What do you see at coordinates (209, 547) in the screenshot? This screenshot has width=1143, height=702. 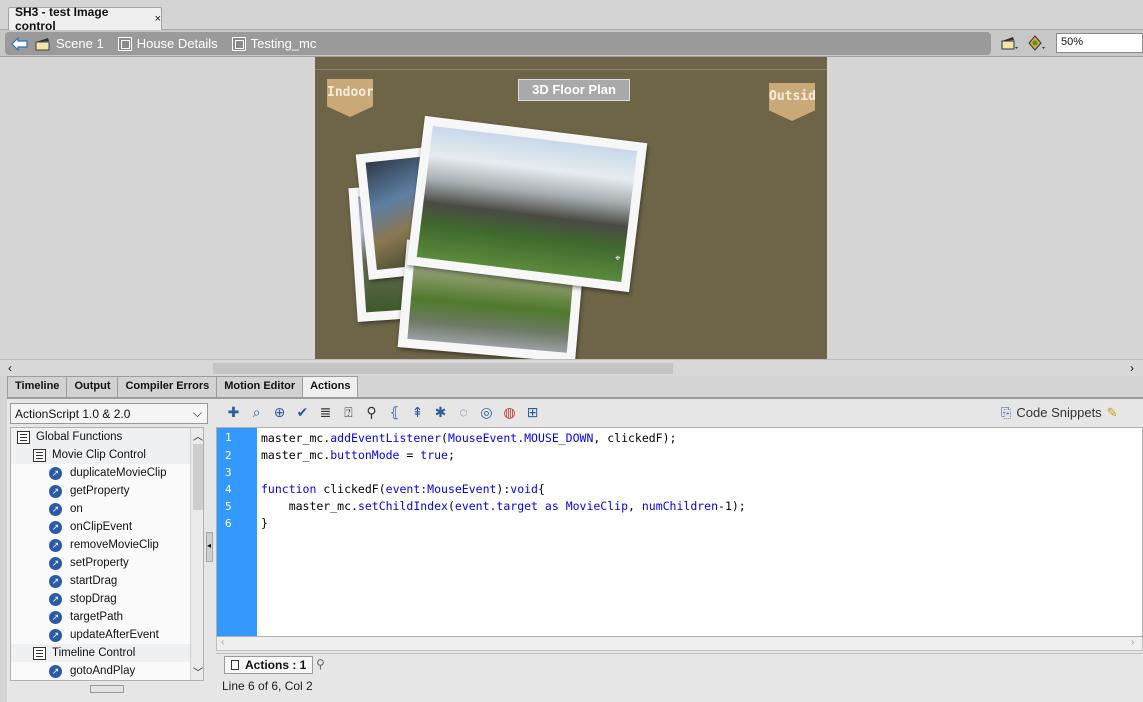 I see `panel-splitter: ◂` at bounding box center [209, 547].